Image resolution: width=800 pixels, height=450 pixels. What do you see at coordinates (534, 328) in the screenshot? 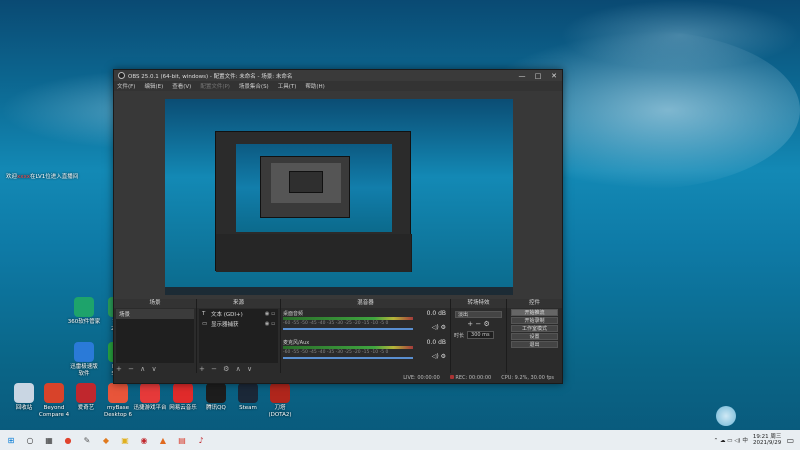
I see `studio-mode-button: 工作室模式` at bounding box center [534, 328].